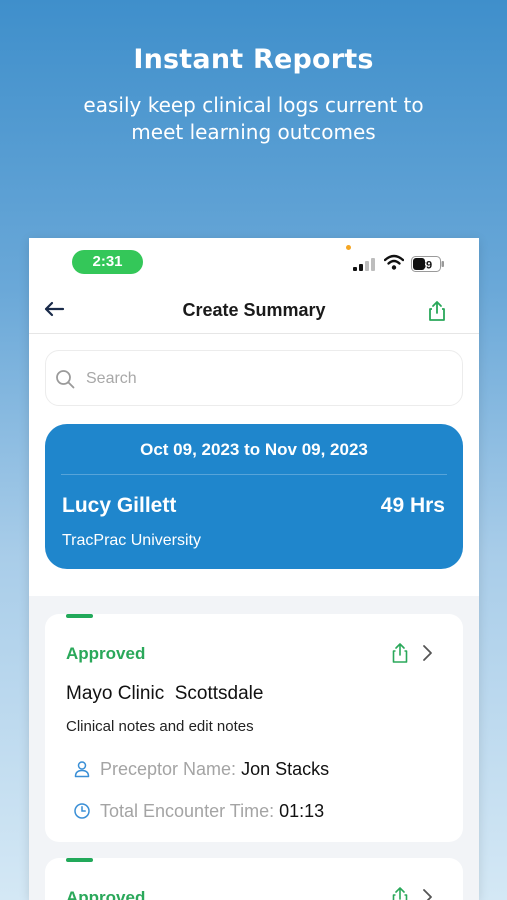  Describe the element at coordinates (285, 768) in the screenshot. I see `preceptor-value: Jon Stacks` at that location.